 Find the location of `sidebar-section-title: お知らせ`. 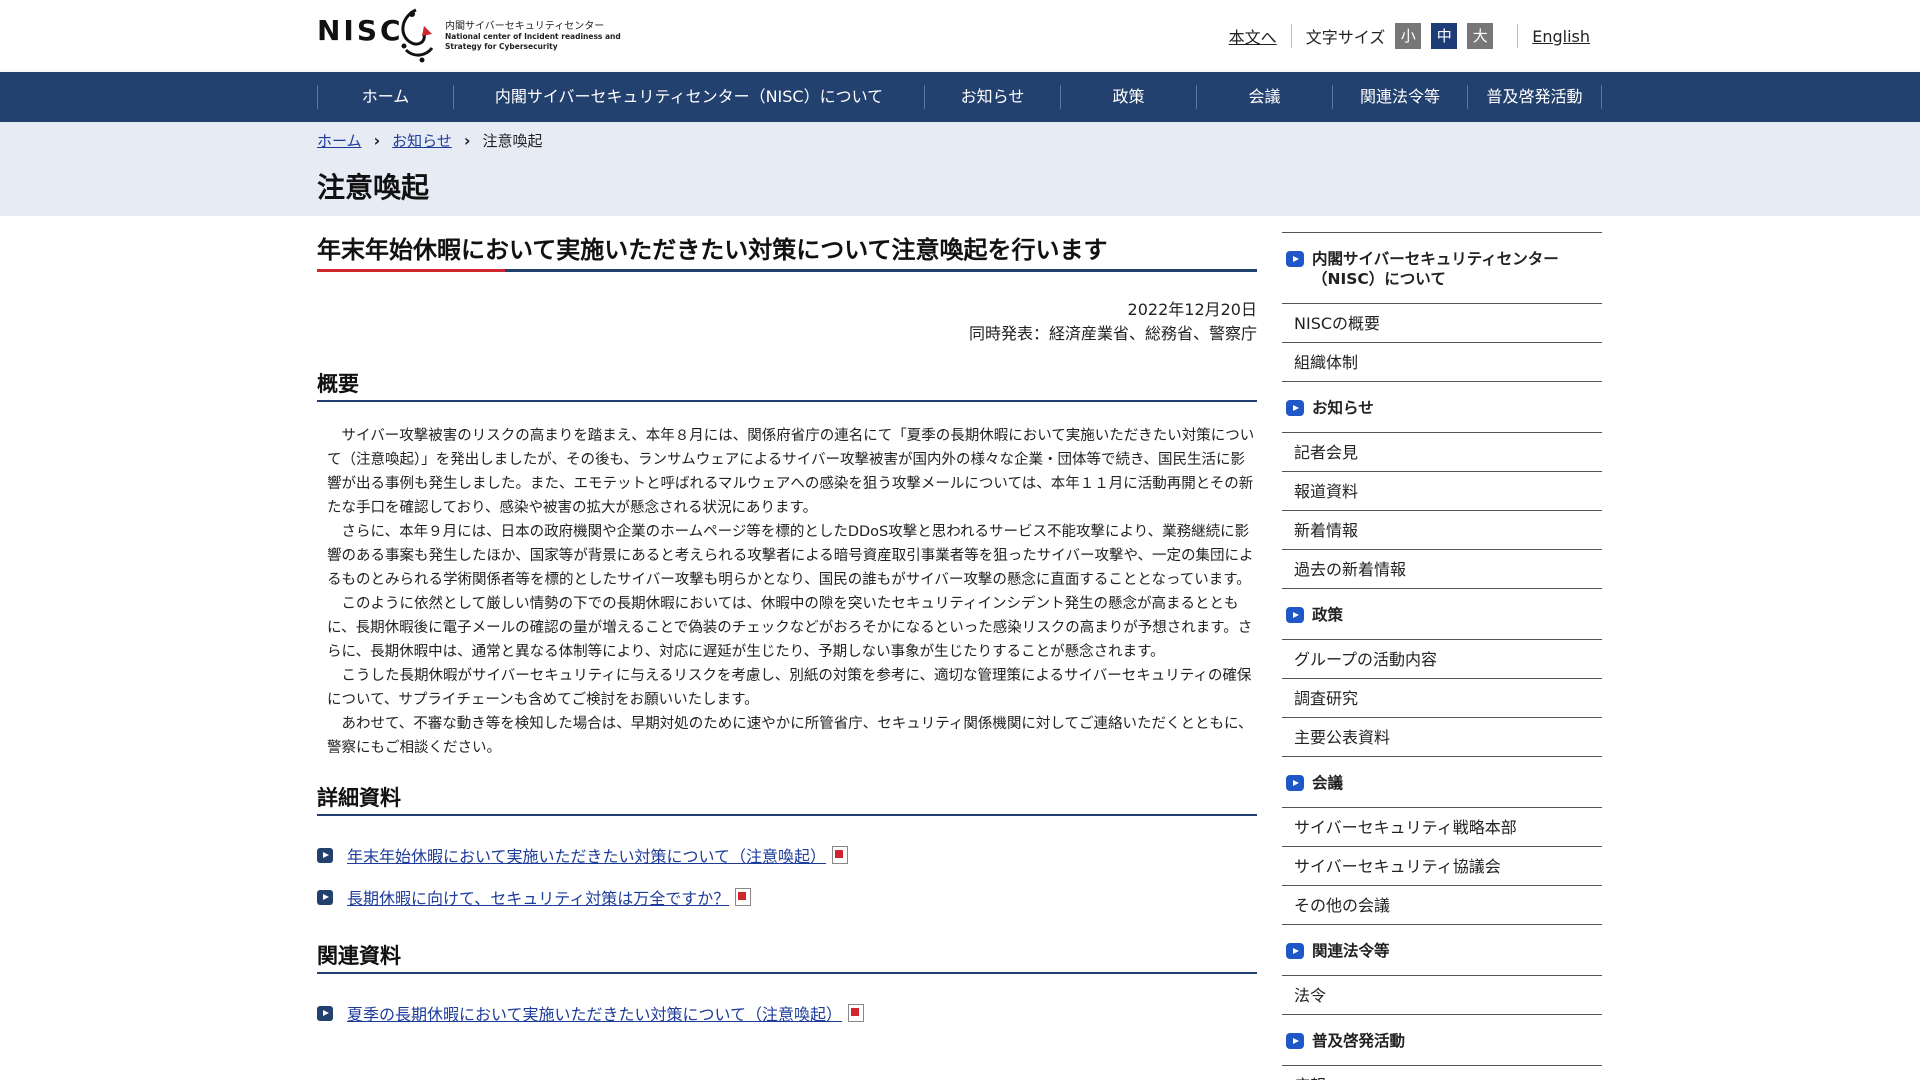

sidebar-section-title: お知らせ is located at coordinates (1343, 408).